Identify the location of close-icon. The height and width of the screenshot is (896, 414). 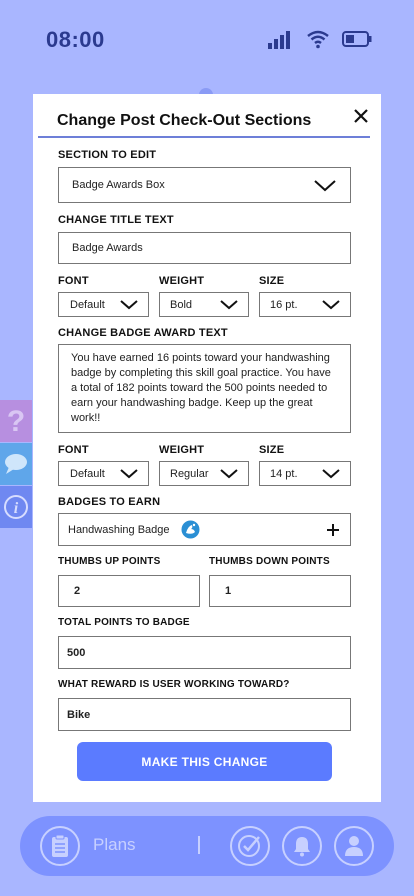
(361, 116).